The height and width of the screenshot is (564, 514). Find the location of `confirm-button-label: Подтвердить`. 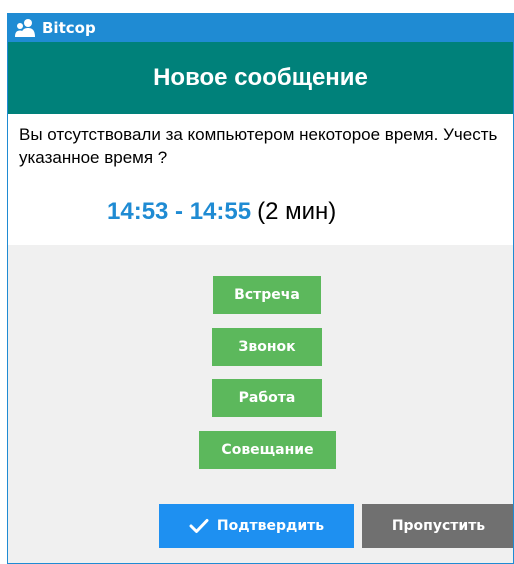

confirm-button-label: Подтвердить is located at coordinates (270, 526).